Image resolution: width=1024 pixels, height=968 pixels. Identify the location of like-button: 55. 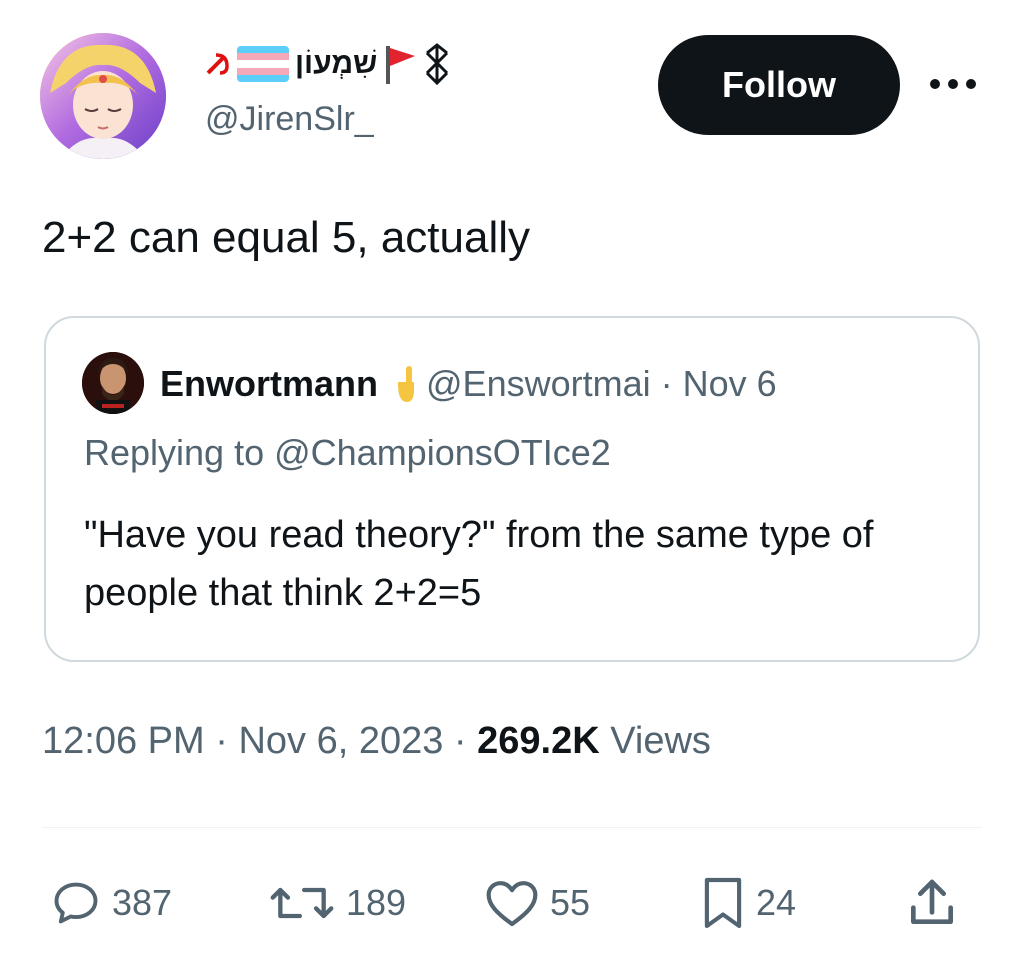
(537, 903).